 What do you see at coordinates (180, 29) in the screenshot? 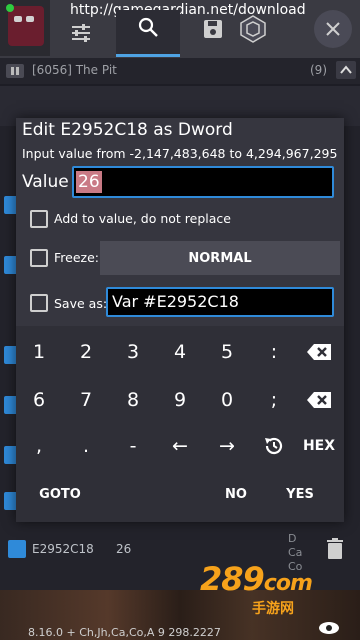
I see `top-toolbar: http://gamegardian.net/download` at bounding box center [180, 29].